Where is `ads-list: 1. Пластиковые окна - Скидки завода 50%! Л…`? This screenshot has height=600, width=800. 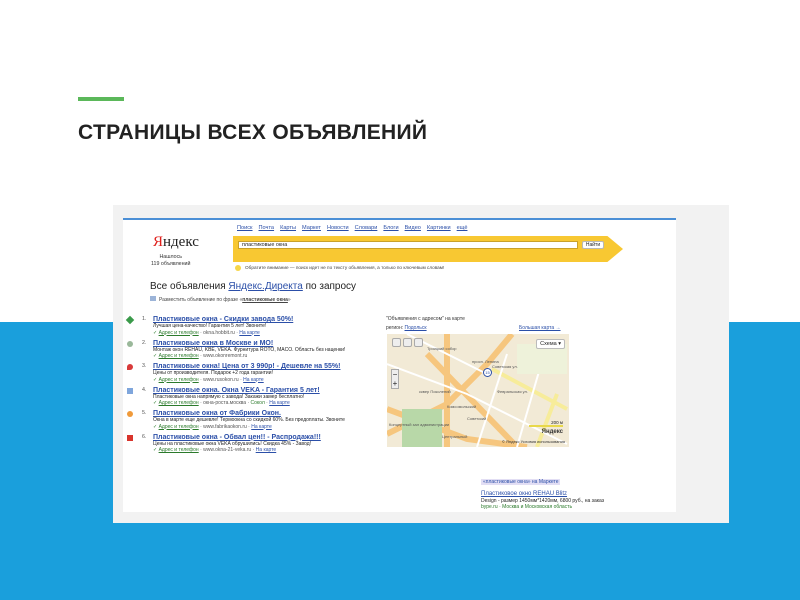
ads-list: 1. Пластиковые окна - Скидки завода 50%! Л… is located at coordinates (251, 386).